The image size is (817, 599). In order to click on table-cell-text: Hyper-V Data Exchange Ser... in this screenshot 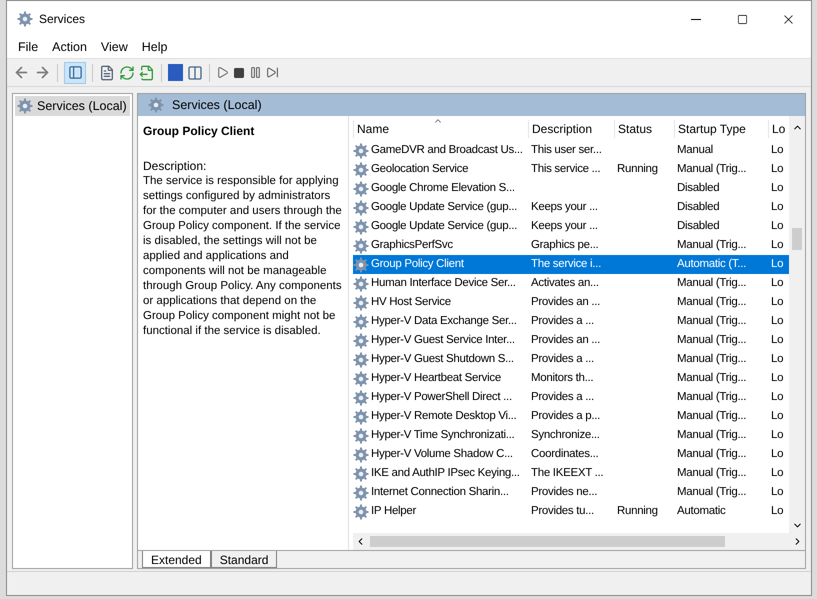, I will do `click(444, 321)`.